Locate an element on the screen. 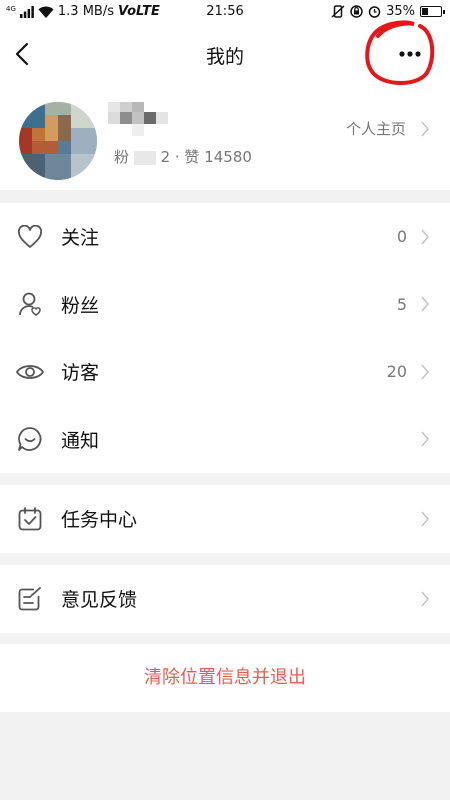 Image resolution: width=450 pixels, height=800 pixels. menu-group-tasks: 任务中心 is located at coordinates (225, 519).